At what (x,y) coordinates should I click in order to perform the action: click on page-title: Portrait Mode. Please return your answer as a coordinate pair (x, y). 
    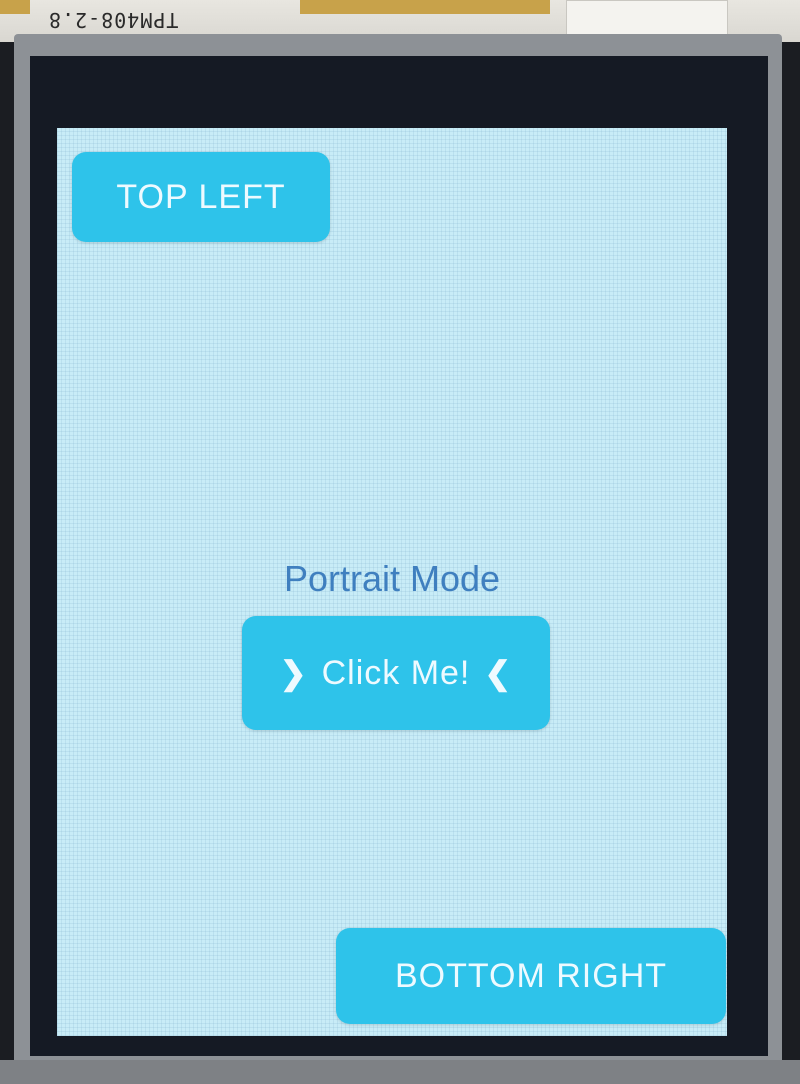
    Looking at the image, I should click on (392, 578).